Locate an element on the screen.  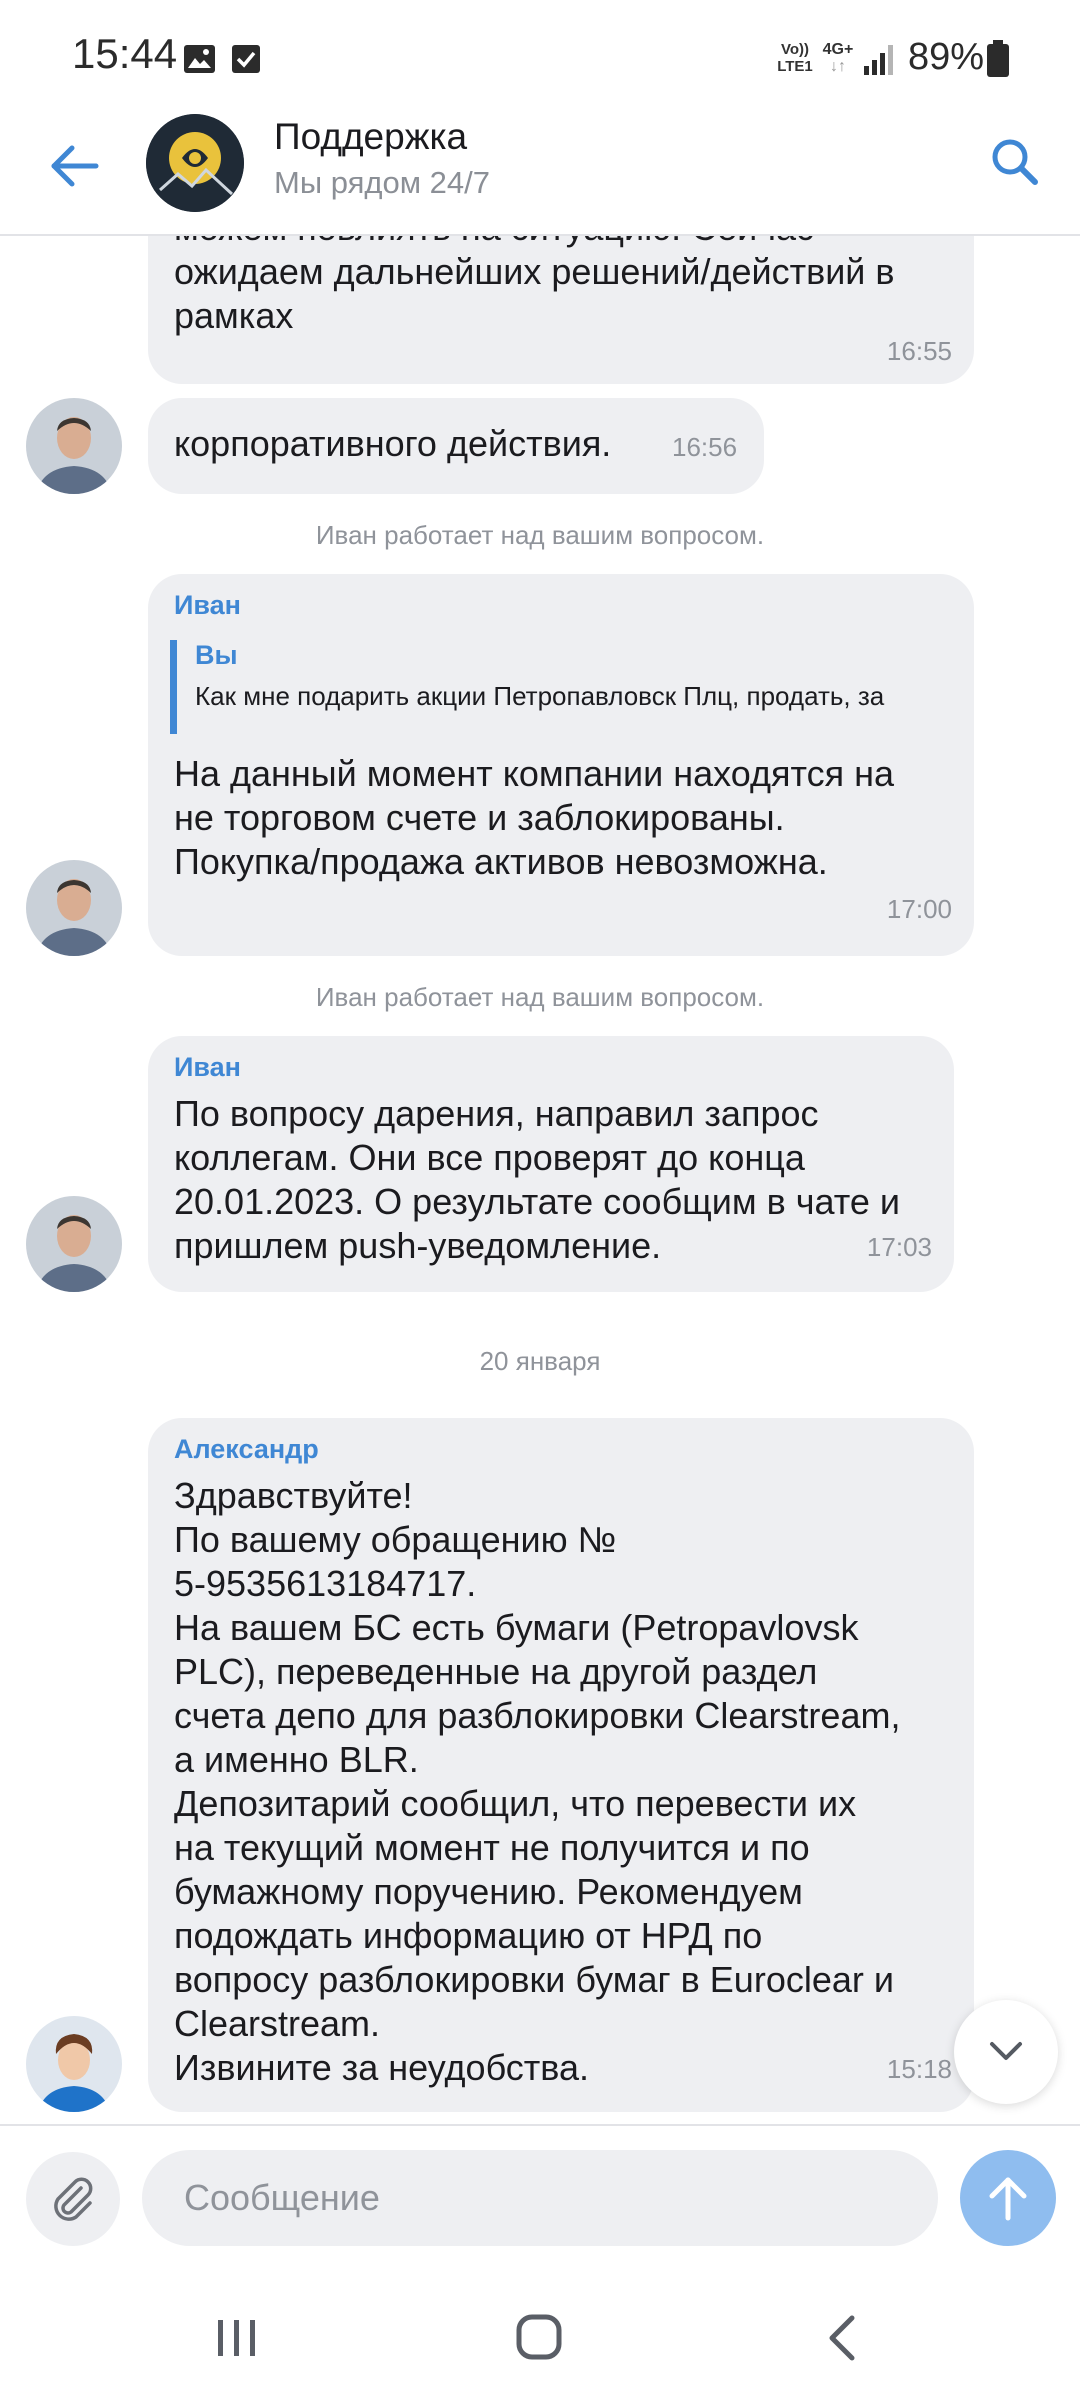
message-line: пришлем push-уведомление. is located at coordinates (418, 1245).